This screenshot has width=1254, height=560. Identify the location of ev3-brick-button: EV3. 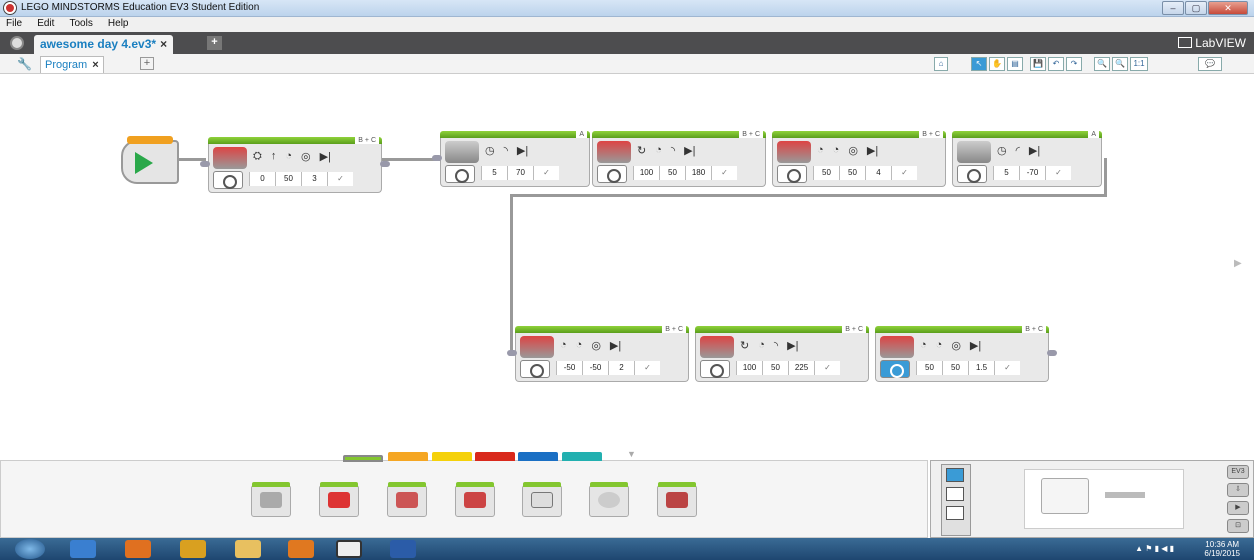
(1238, 472).